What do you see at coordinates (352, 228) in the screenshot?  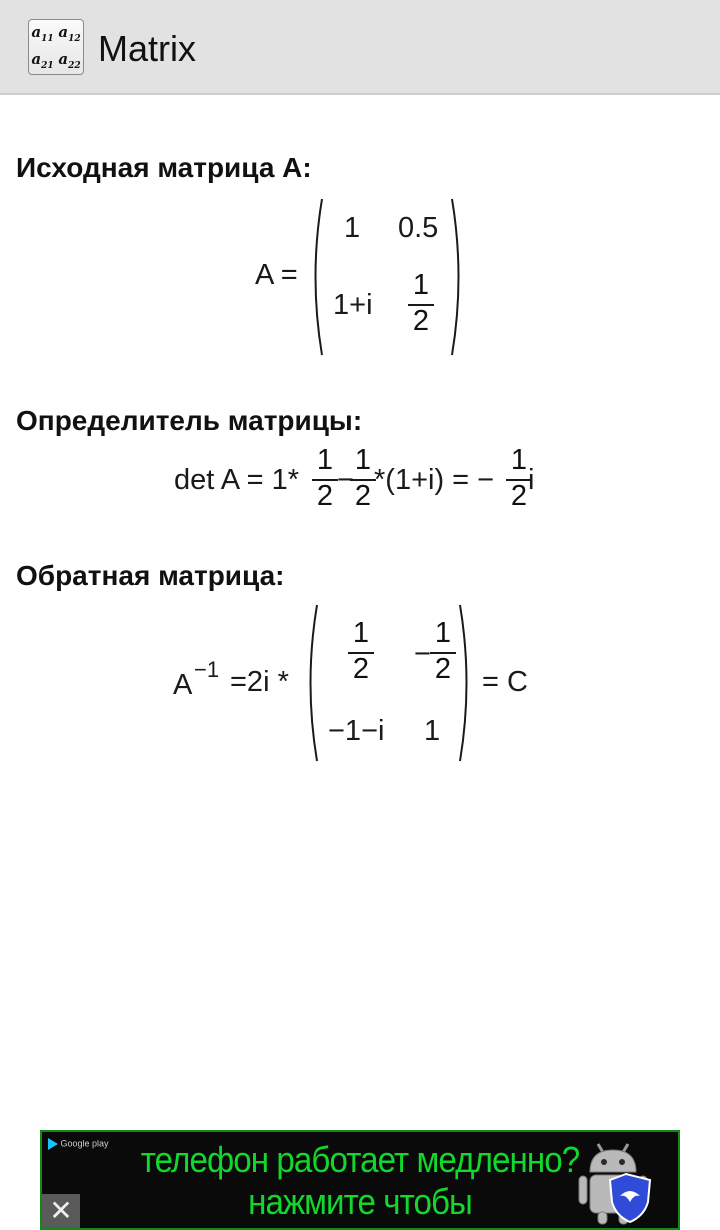 I see `source-cell-r1c1: 1` at bounding box center [352, 228].